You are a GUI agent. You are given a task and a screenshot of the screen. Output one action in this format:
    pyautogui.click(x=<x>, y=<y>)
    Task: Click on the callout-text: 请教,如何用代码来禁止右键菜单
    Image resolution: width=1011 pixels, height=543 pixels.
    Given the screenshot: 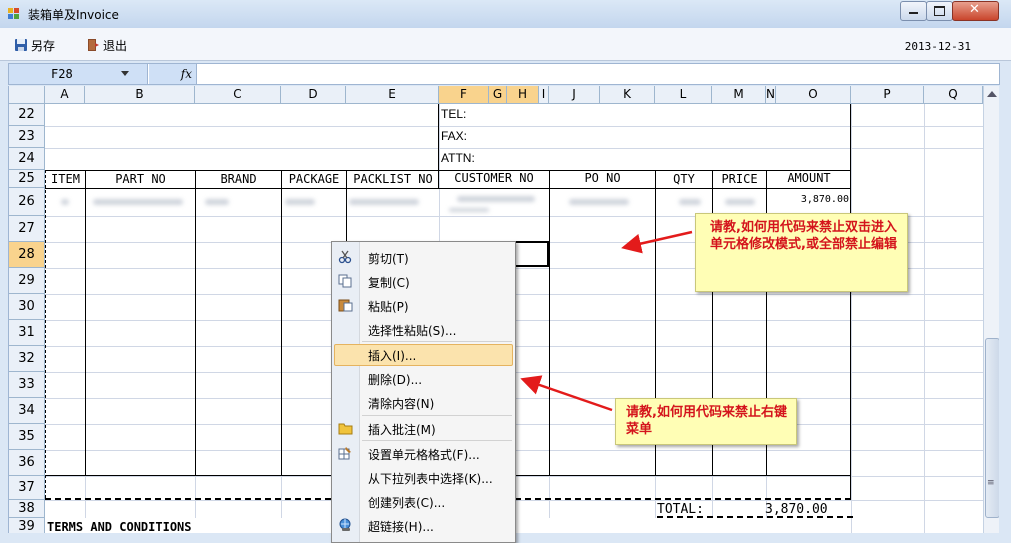 What is the action you would take?
    pyautogui.click(x=706, y=421)
    